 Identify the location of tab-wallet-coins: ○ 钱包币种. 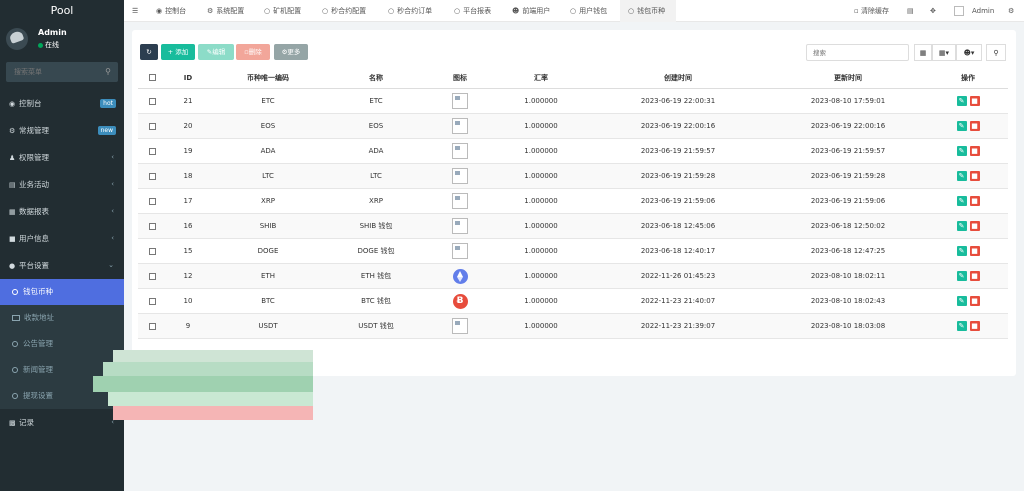
(648, 11).